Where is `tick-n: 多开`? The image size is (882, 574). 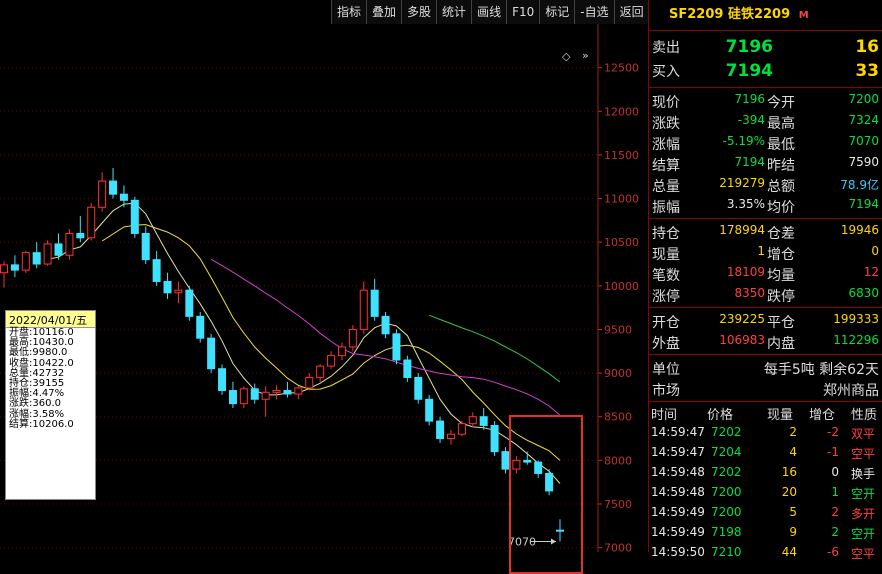 tick-n: 多开 is located at coordinates (863, 514).